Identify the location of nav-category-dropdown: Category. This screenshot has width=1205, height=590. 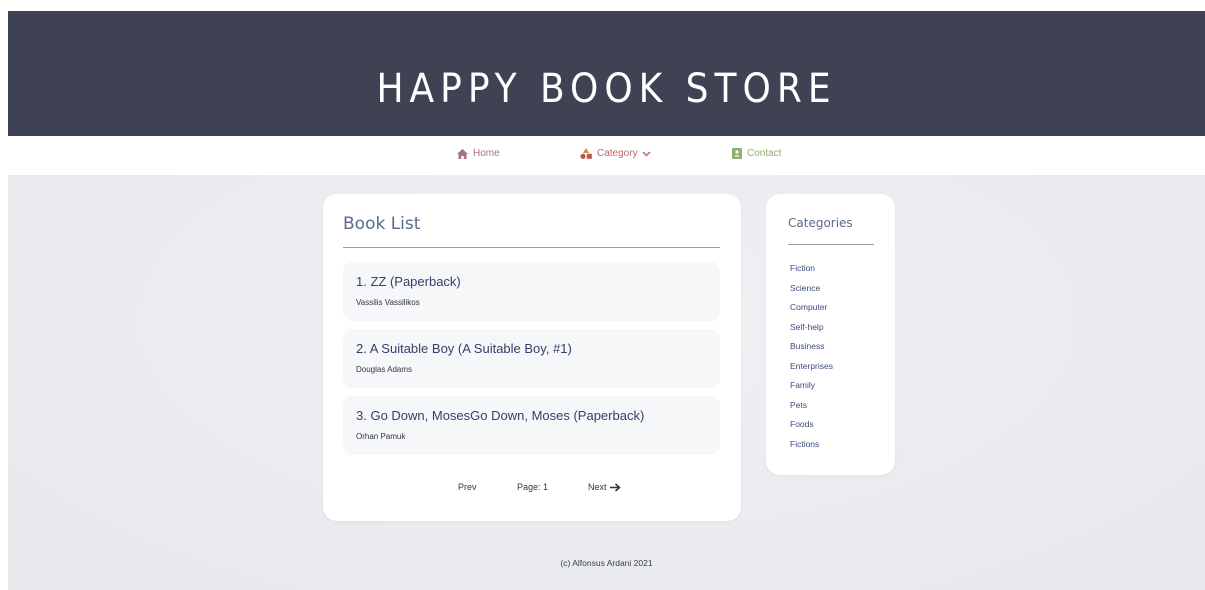
(615, 153).